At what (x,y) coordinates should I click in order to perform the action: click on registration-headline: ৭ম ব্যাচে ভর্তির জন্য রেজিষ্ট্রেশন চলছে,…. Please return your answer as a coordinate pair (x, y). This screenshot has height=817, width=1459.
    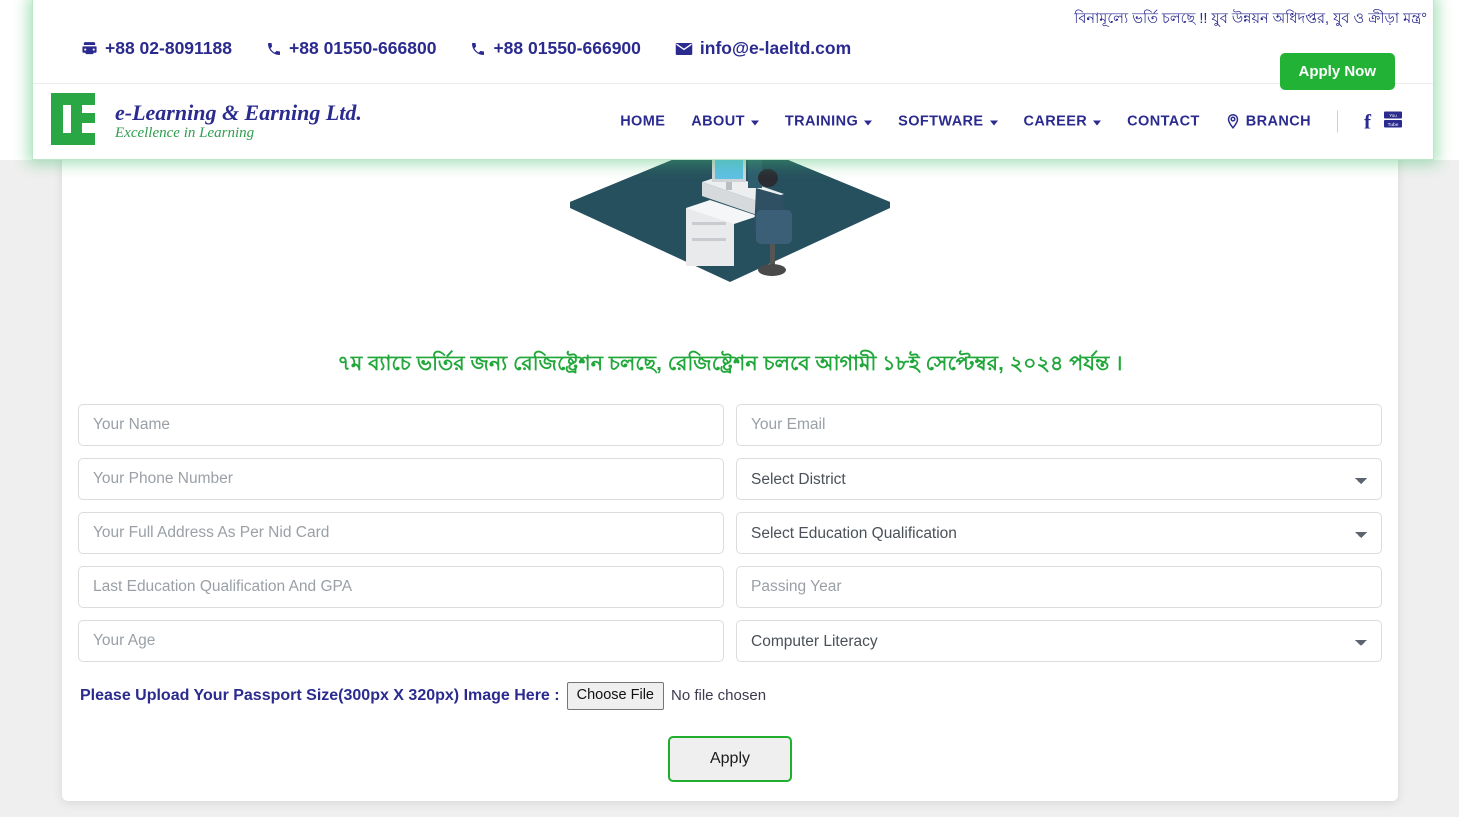
    Looking at the image, I should click on (730, 363).